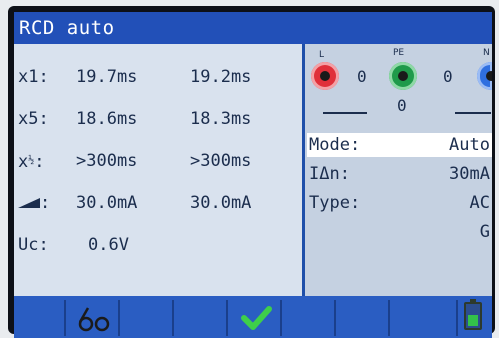  Describe the element at coordinates (221, 203) in the screenshot. I see `result-value-2: 30.0mA` at that location.